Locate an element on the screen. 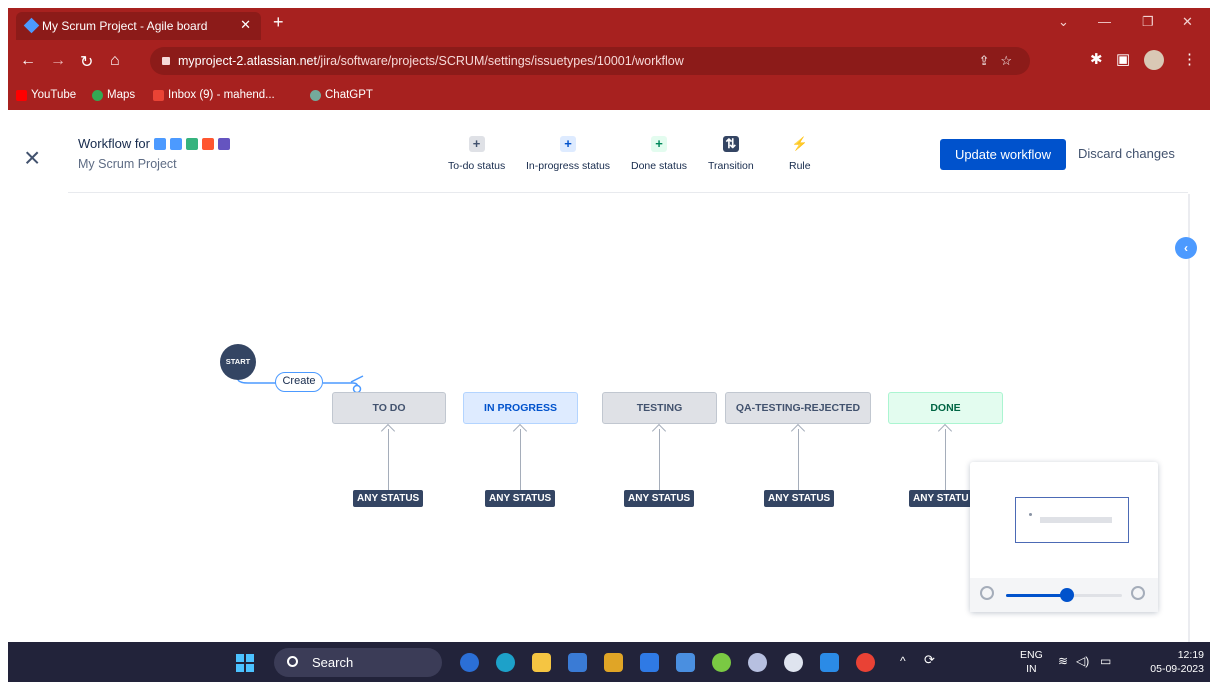 The image size is (1210, 682). status-done: DONE is located at coordinates (945, 408).